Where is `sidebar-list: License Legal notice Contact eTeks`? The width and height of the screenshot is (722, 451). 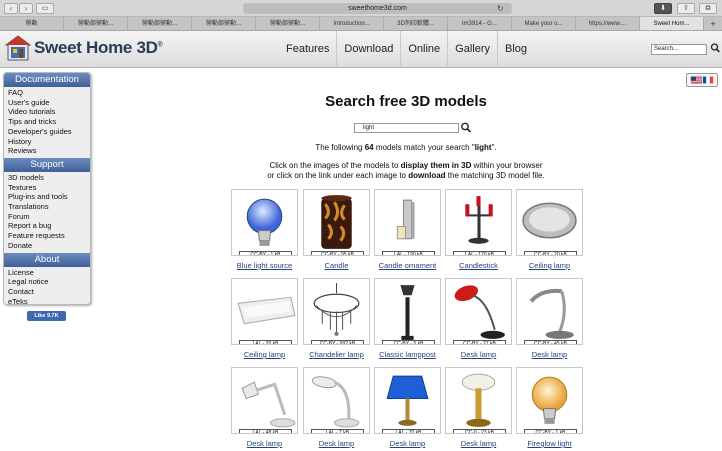 sidebar-list: License Legal notice Contact eTeks is located at coordinates (47, 288).